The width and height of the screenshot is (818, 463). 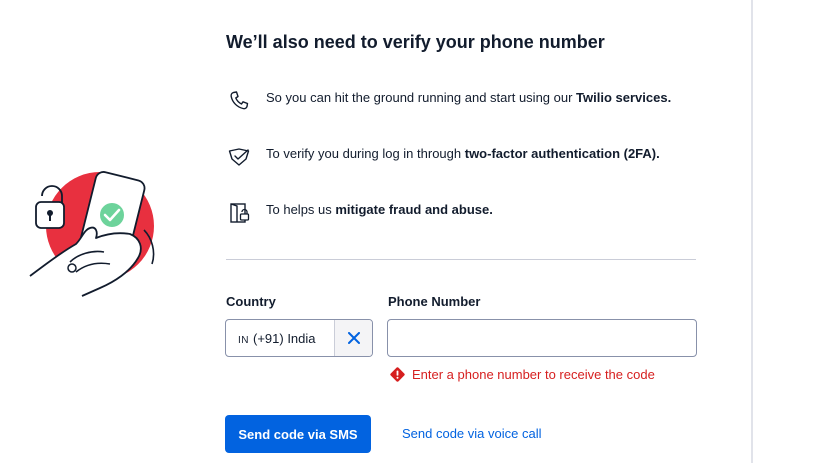 What do you see at coordinates (251, 301) in the screenshot?
I see `country-label: Country` at bounding box center [251, 301].